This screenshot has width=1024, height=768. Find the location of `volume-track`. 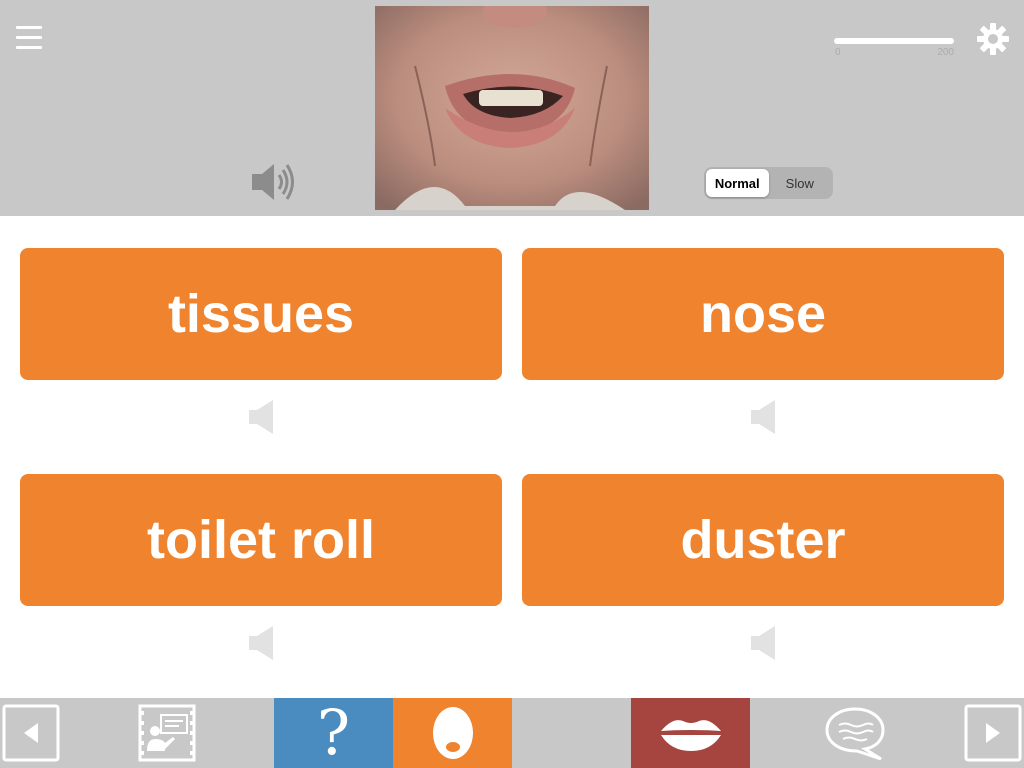

volume-track is located at coordinates (894, 41).